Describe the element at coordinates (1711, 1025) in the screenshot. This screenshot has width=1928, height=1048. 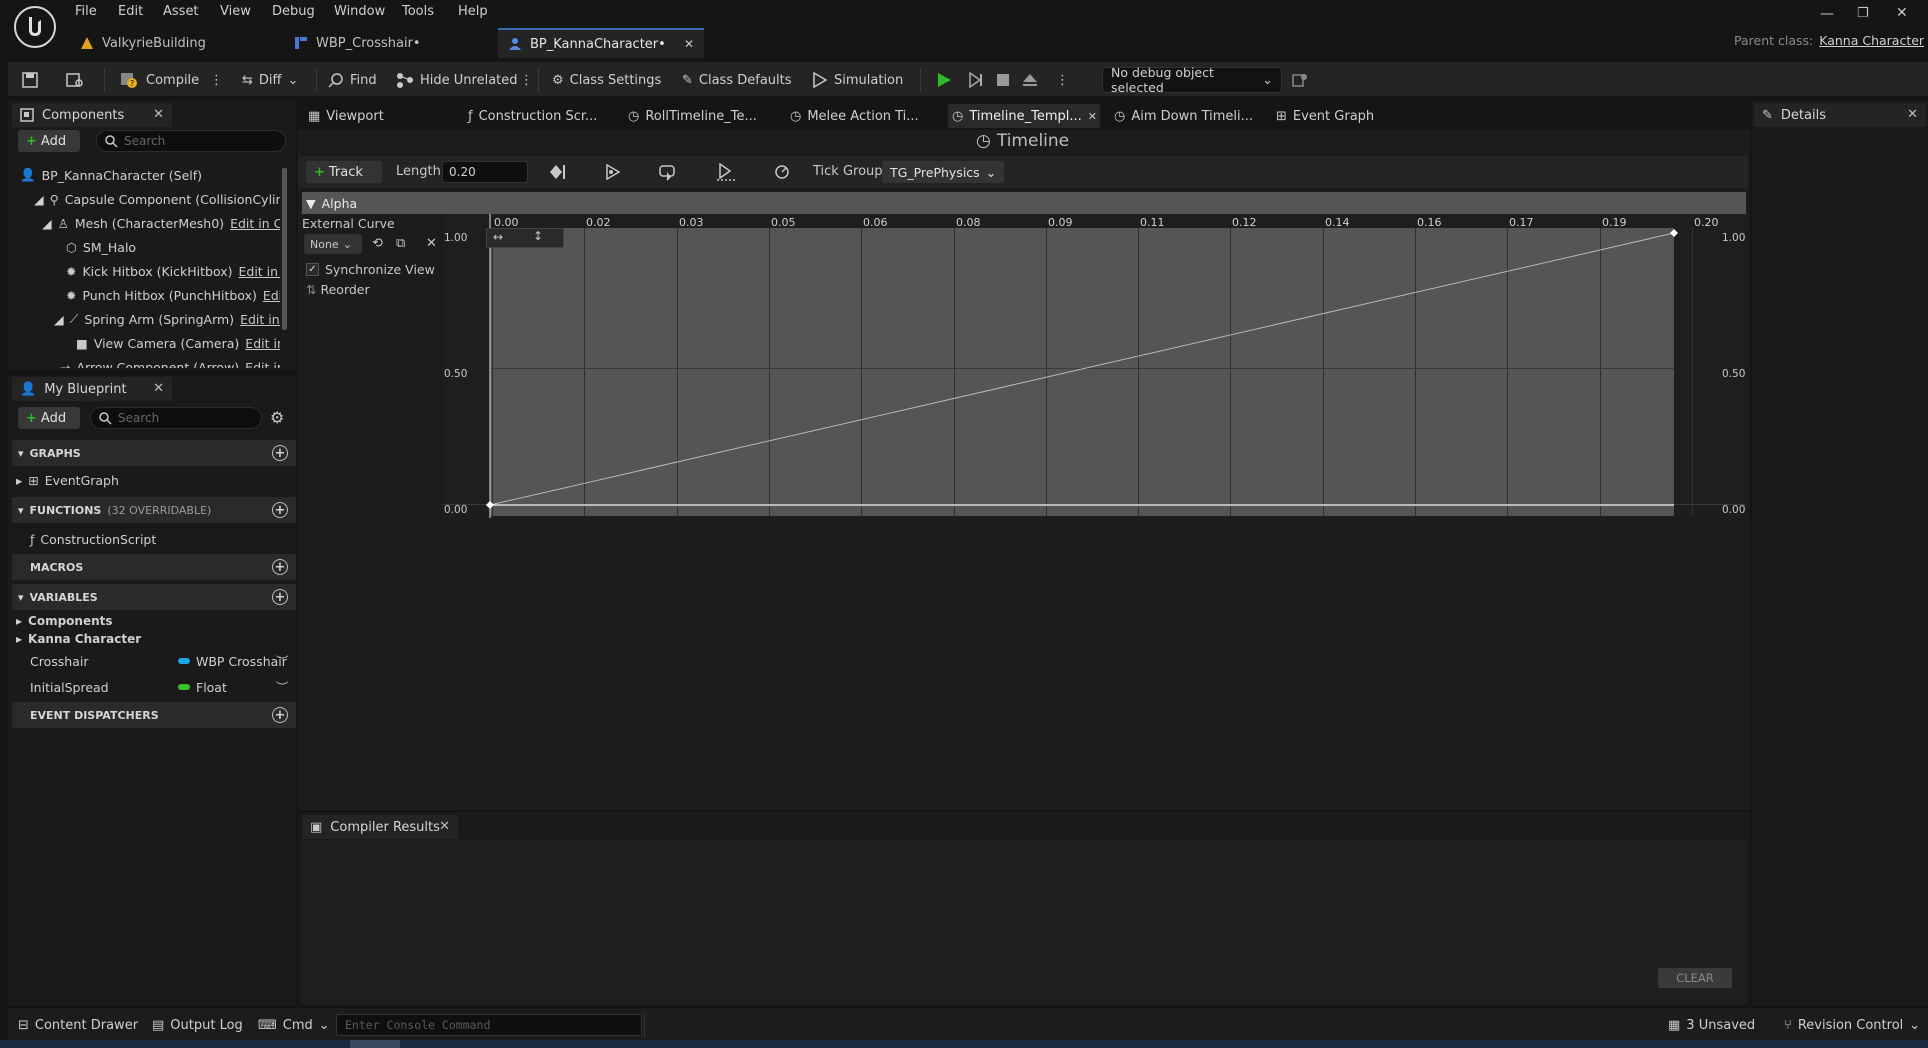
I see `unsaved-button: ▦ 3 Unsaved` at that location.